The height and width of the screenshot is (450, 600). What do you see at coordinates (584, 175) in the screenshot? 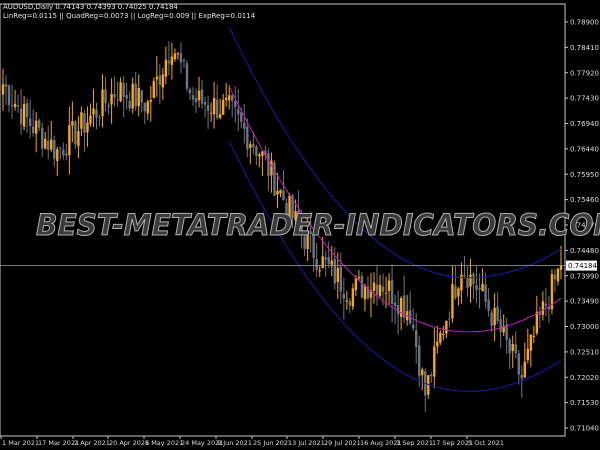
I see `y-tick-label: 0.75950` at bounding box center [584, 175].